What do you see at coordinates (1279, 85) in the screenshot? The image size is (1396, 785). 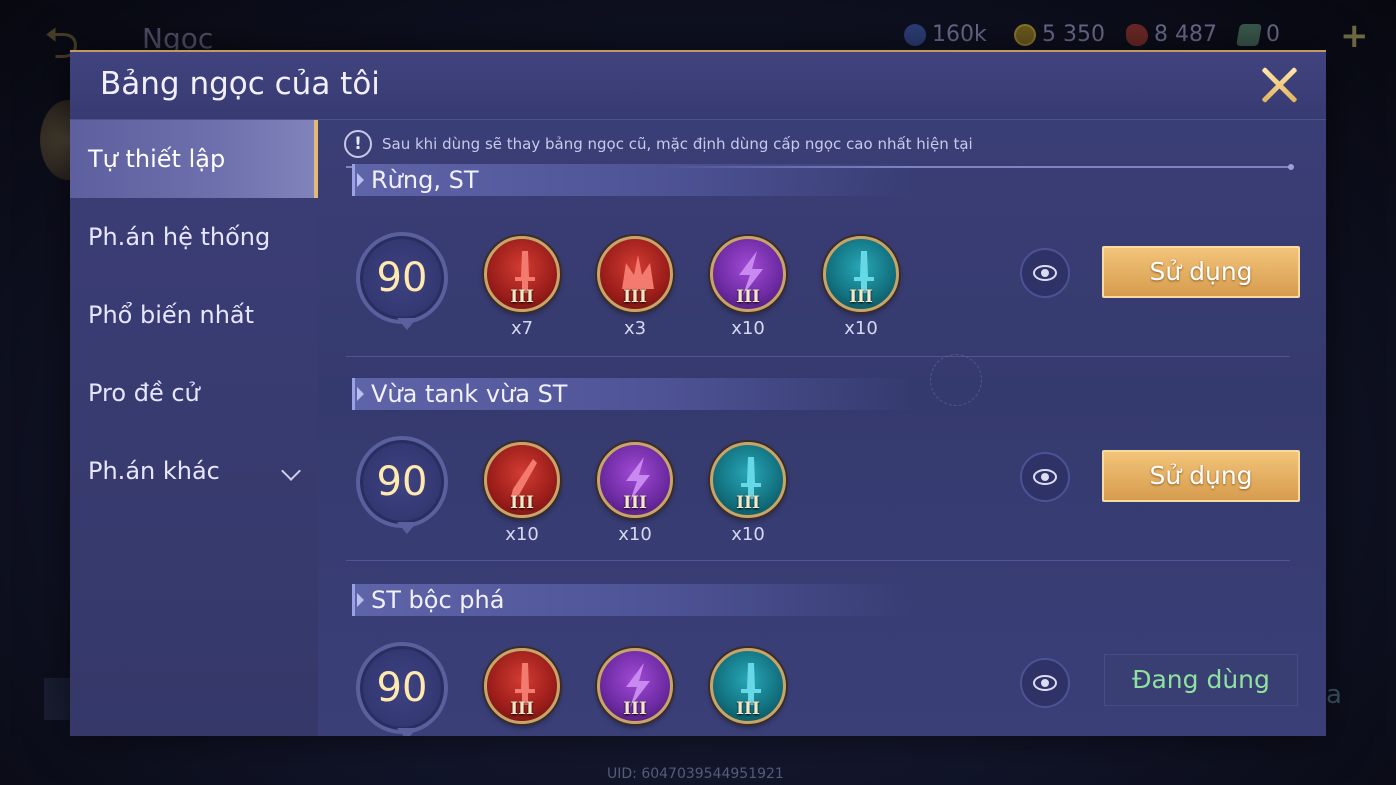 I see `close-icon` at bounding box center [1279, 85].